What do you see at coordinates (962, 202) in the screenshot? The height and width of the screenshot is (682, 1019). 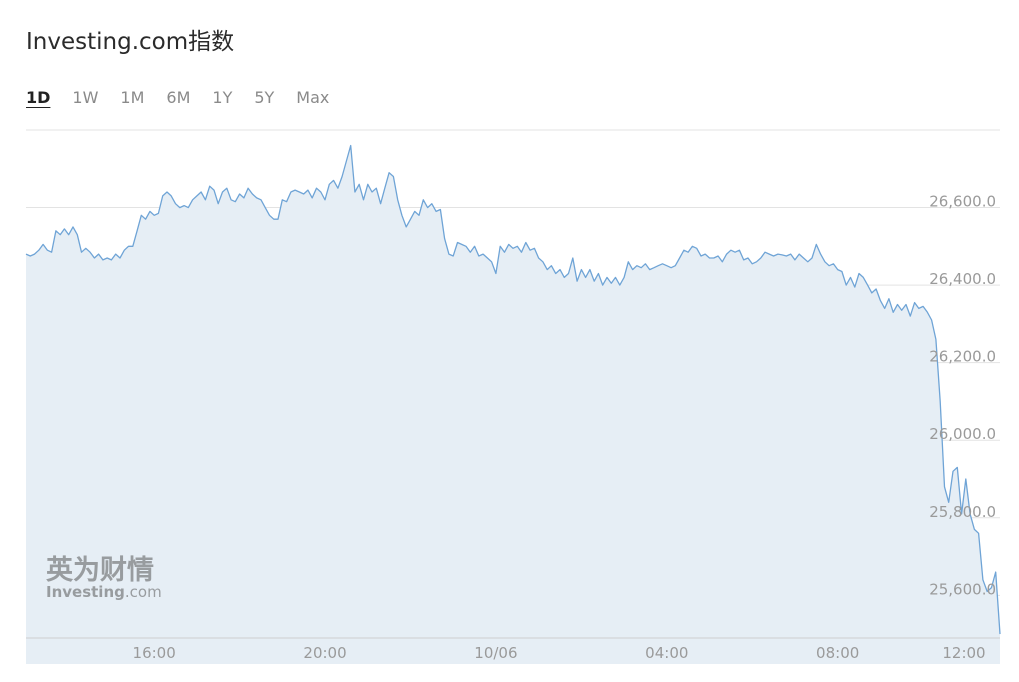 I see `y-tick-label: 26,600.0` at bounding box center [962, 202].